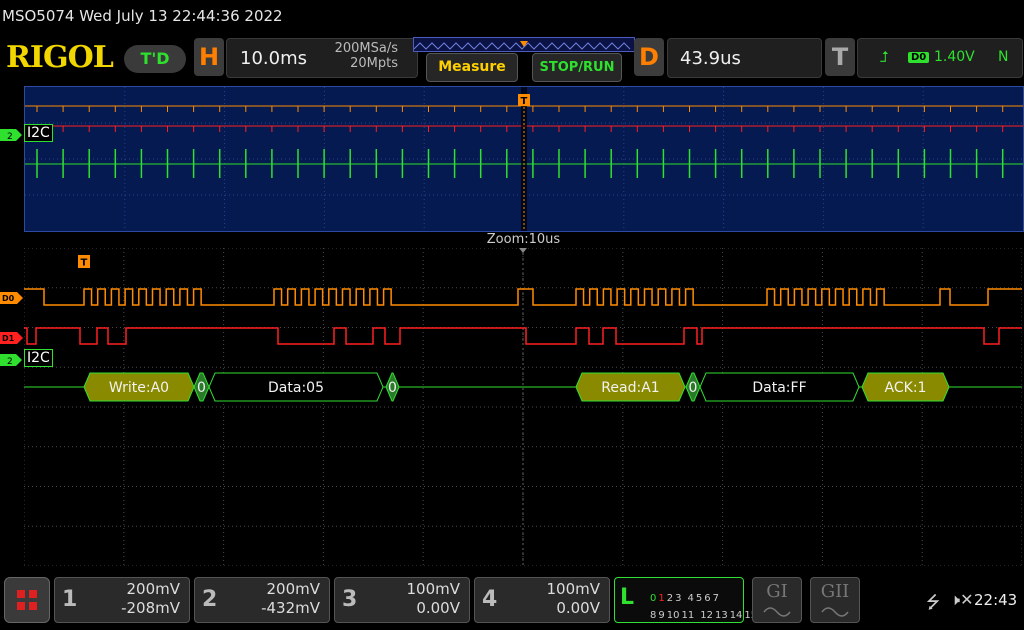  Describe the element at coordinates (210, 599) in the screenshot. I see `channel-2-number: 2` at that location.